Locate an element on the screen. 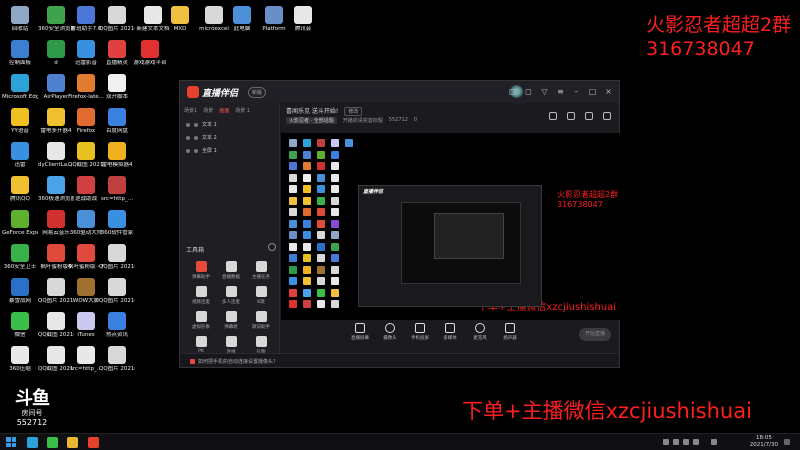  status-text: 如何把手机的自动连接设置摄像头？ is located at coordinates (238, 362).